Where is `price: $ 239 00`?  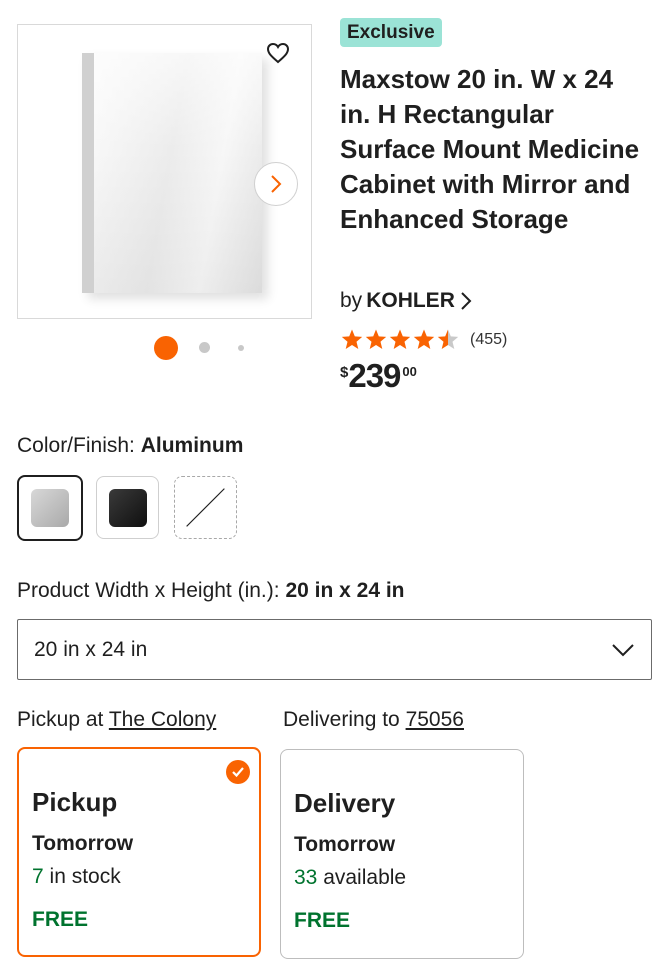
price: $ 239 00 is located at coordinates (378, 376).